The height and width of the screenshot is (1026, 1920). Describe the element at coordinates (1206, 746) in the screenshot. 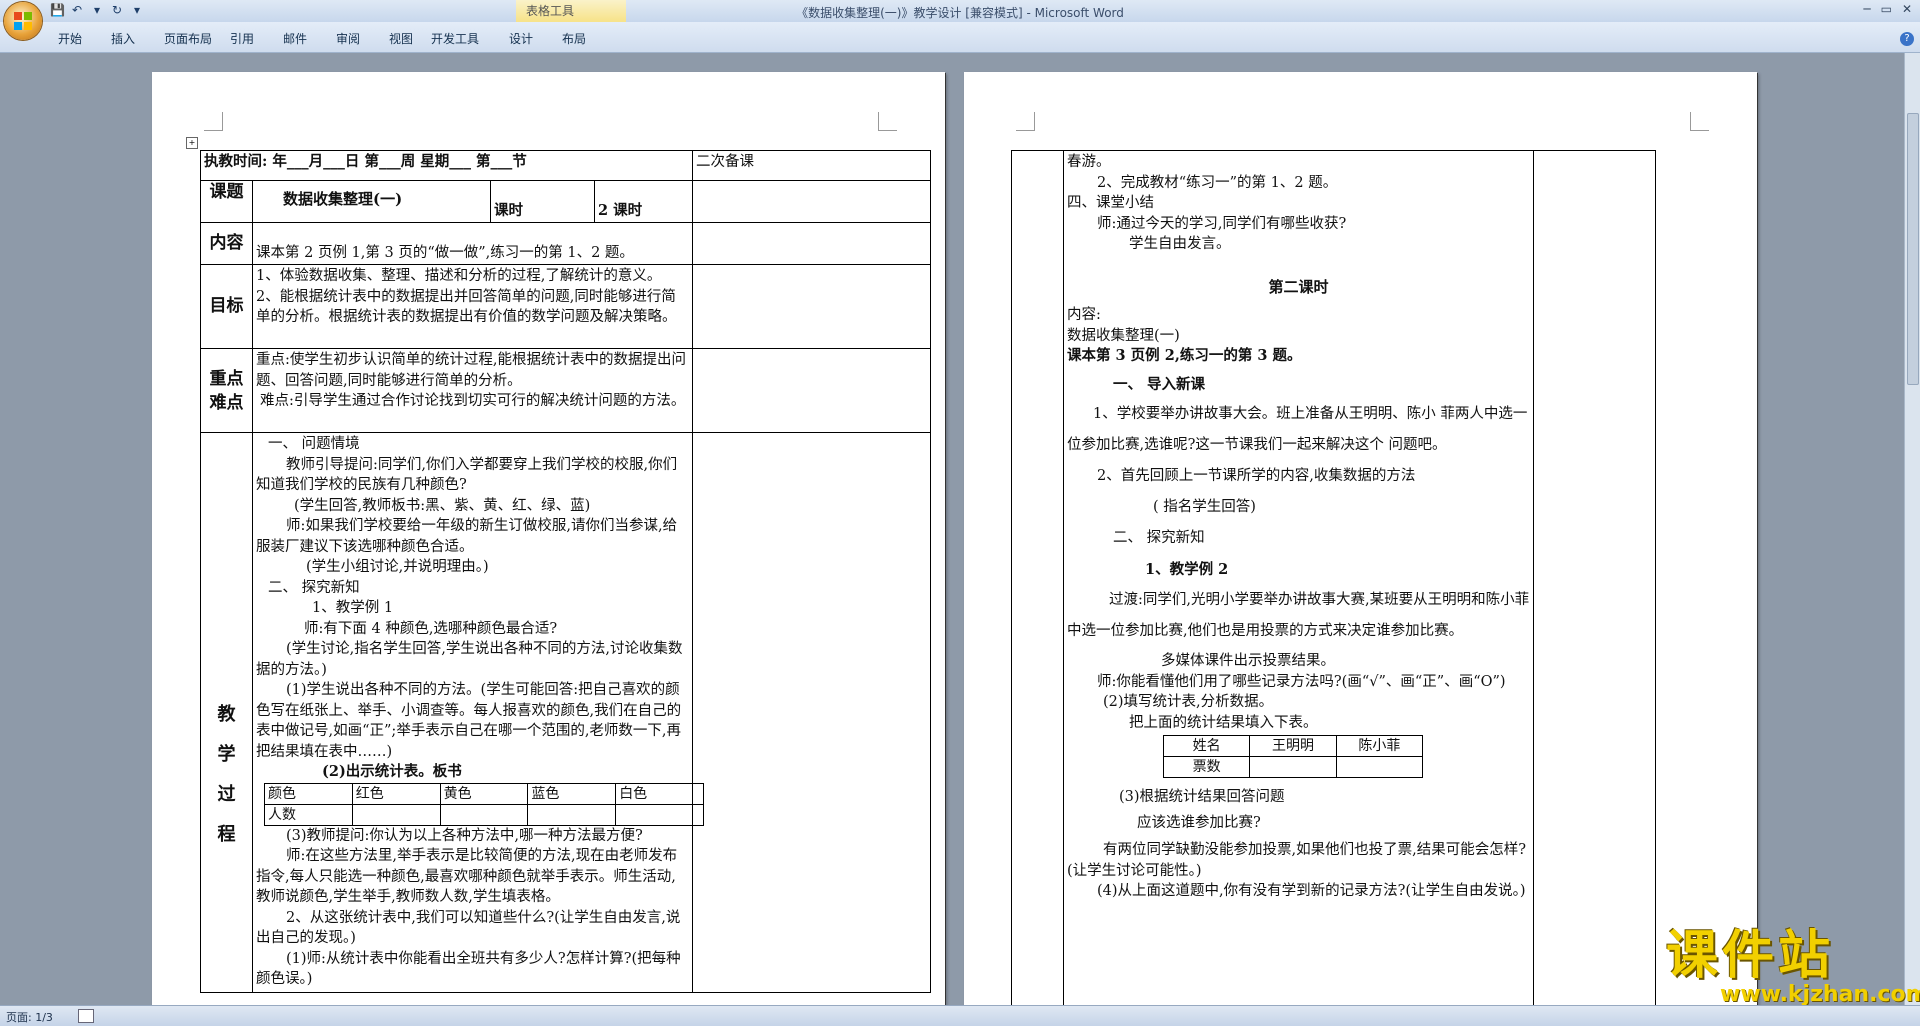

I see `vote-header: 姓名` at that location.